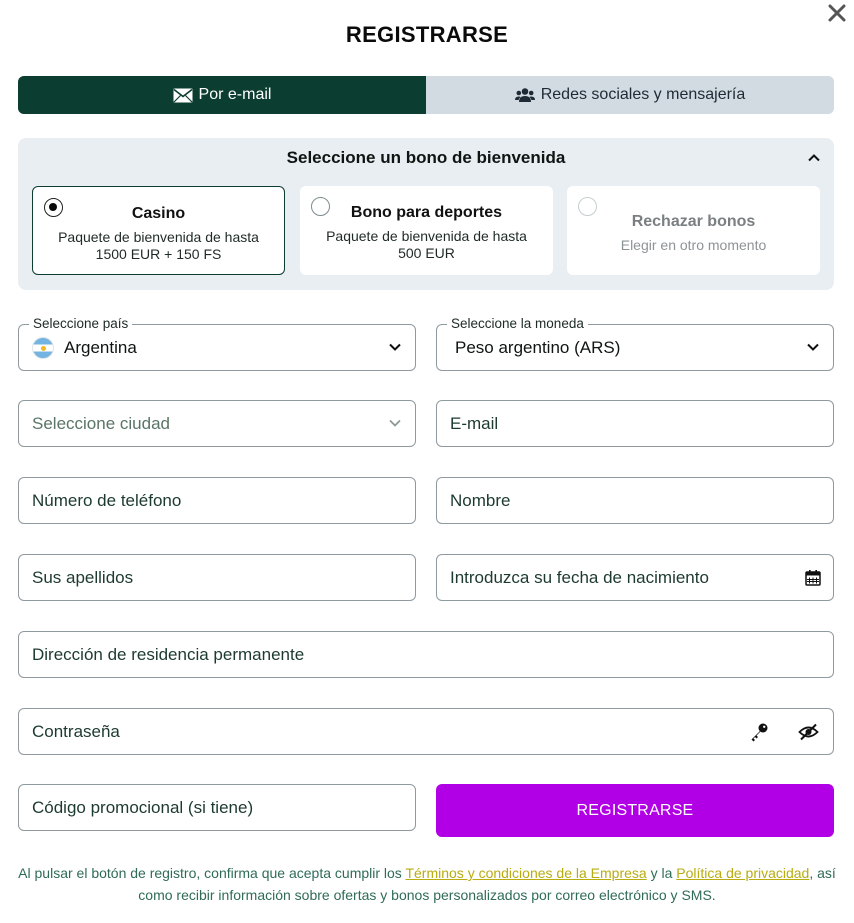 Image resolution: width=854 pixels, height=923 pixels. I want to click on tab-email: Por e-mail, so click(222, 95).